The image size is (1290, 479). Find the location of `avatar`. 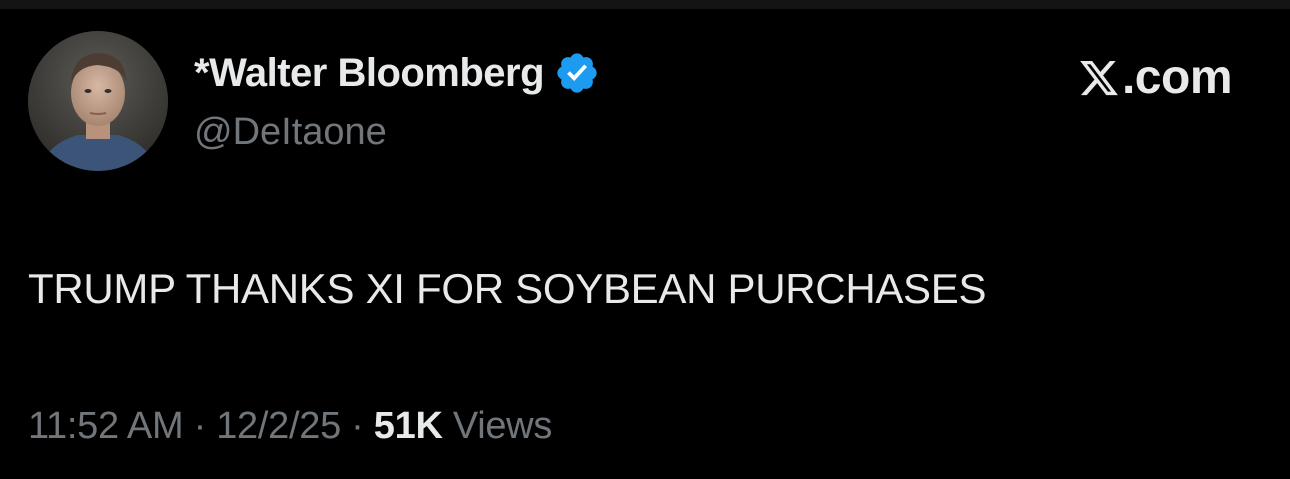

avatar is located at coordinates (98, 101).